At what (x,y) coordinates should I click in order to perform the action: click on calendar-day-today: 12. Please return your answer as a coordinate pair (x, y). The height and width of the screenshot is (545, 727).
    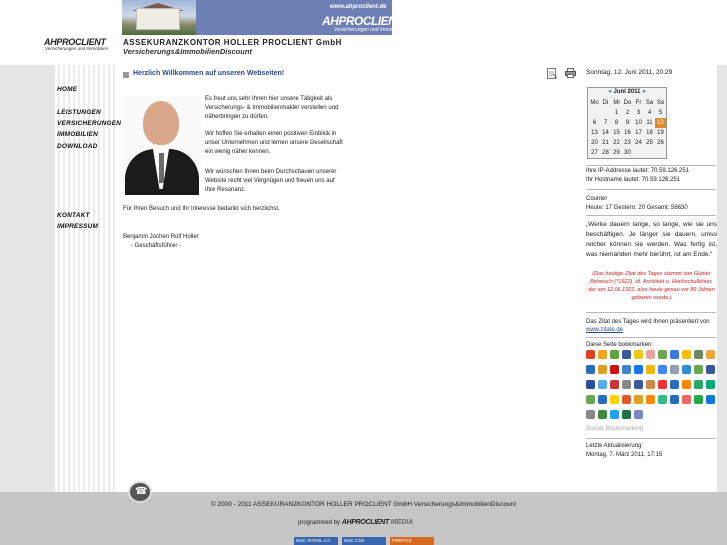
    Looking at the image, I should click on (660, 123).